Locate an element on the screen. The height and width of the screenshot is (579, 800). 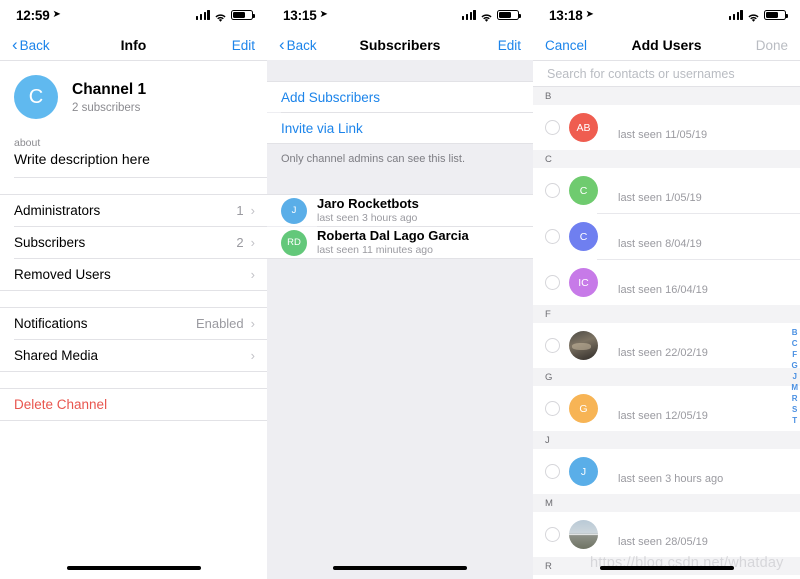
row-value: 2 is located at coordinates (240, 242).